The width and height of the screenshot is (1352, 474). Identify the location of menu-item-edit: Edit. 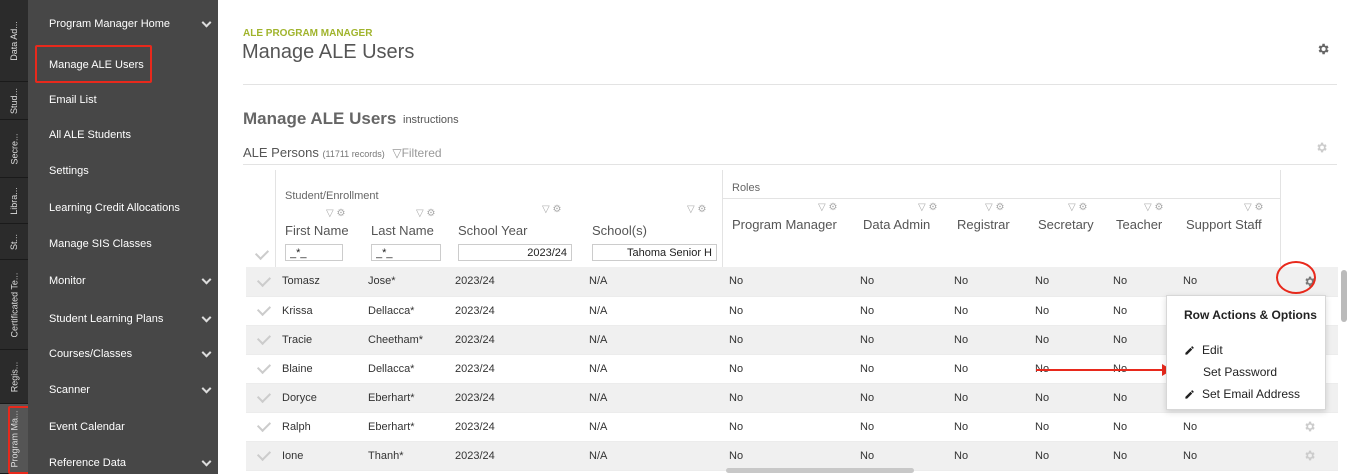
(1203, 350).